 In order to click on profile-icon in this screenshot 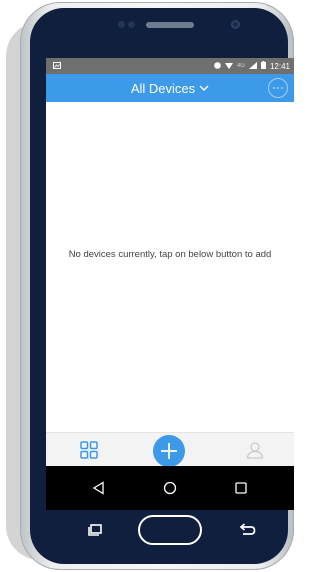, I will do `click(255, 450)`.